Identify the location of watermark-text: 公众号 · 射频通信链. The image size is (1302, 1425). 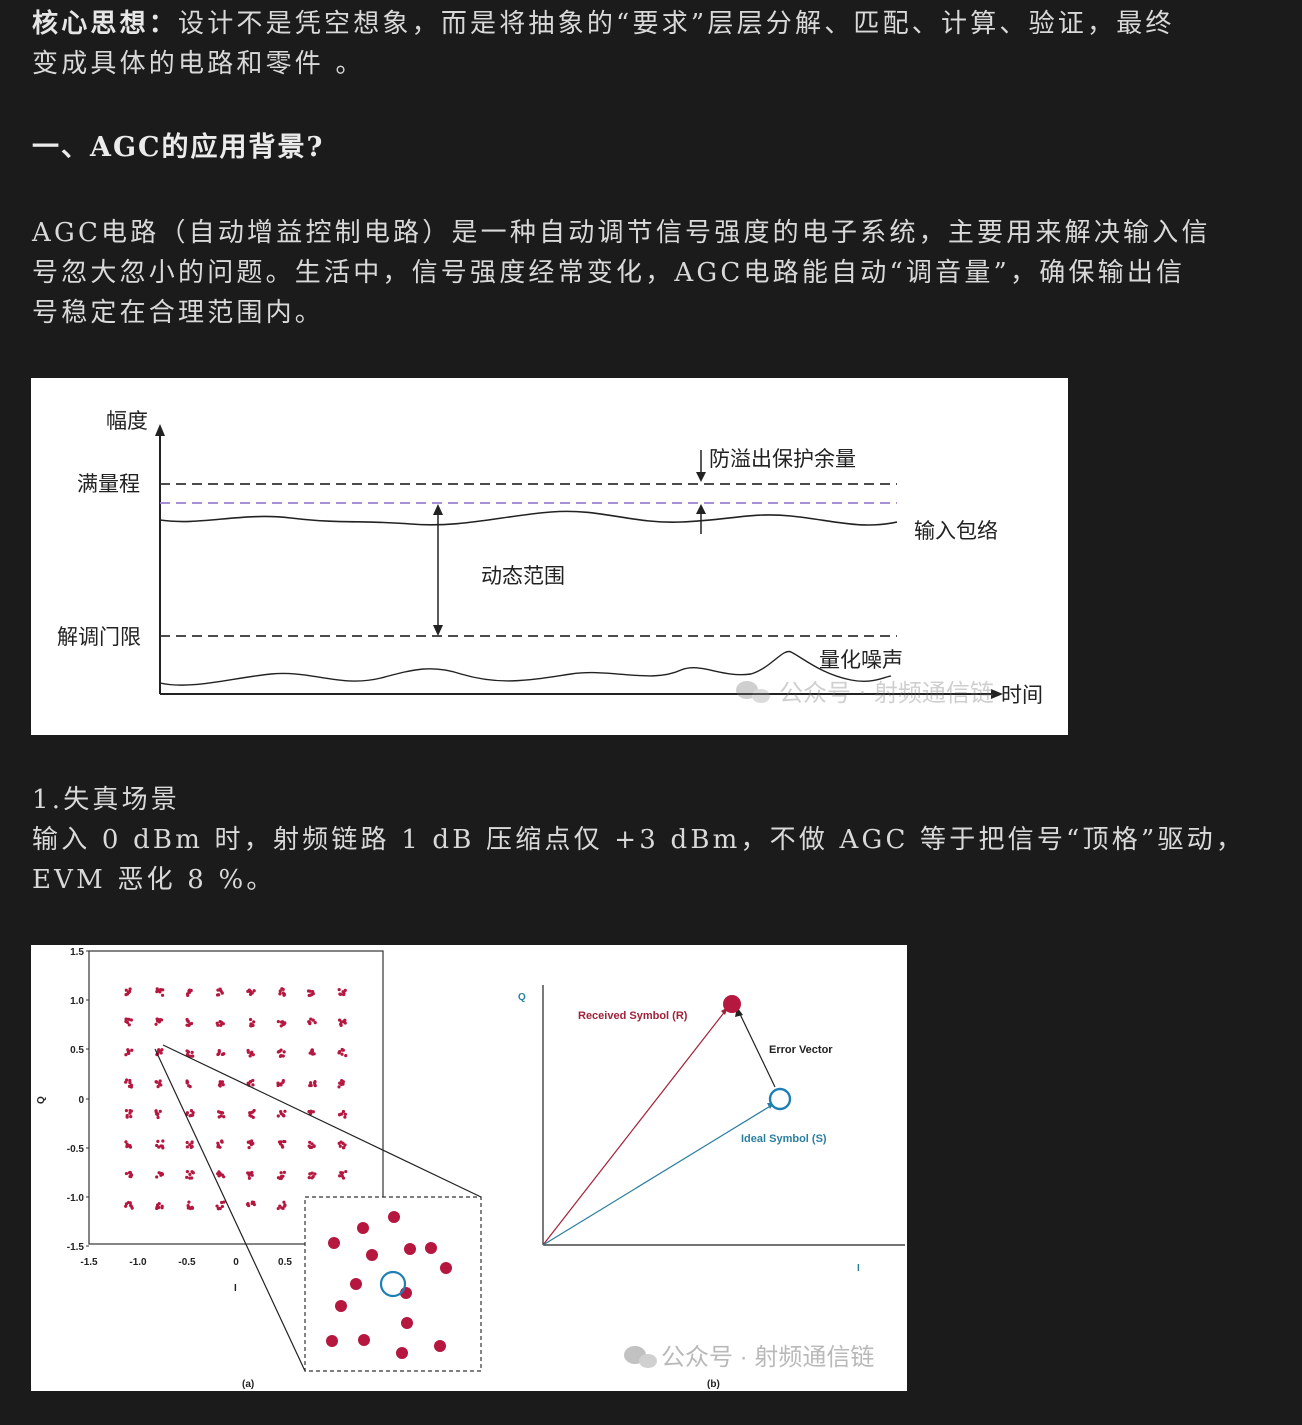
(886, 693).